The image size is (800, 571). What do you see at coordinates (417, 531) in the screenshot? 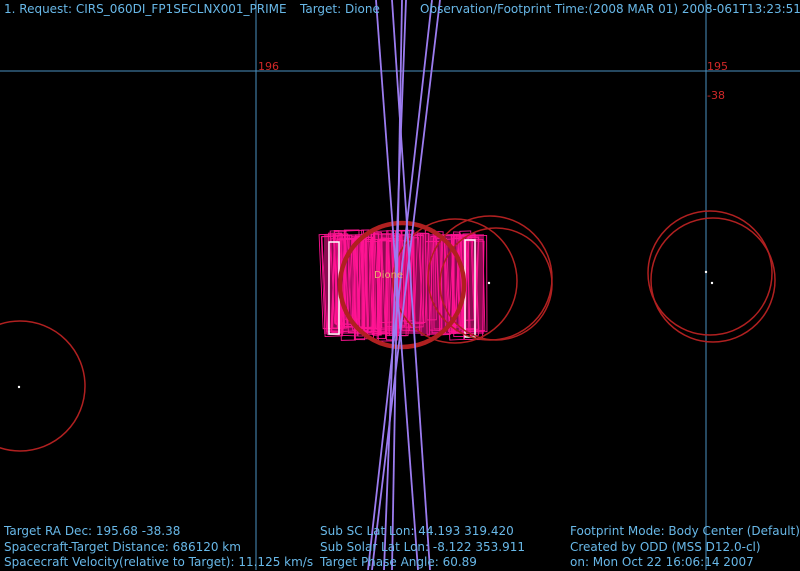
I see `sub-sc-lat-lon: Sub SC Lat Lon: 44.193 319.420` at bounding box center [417, 531].